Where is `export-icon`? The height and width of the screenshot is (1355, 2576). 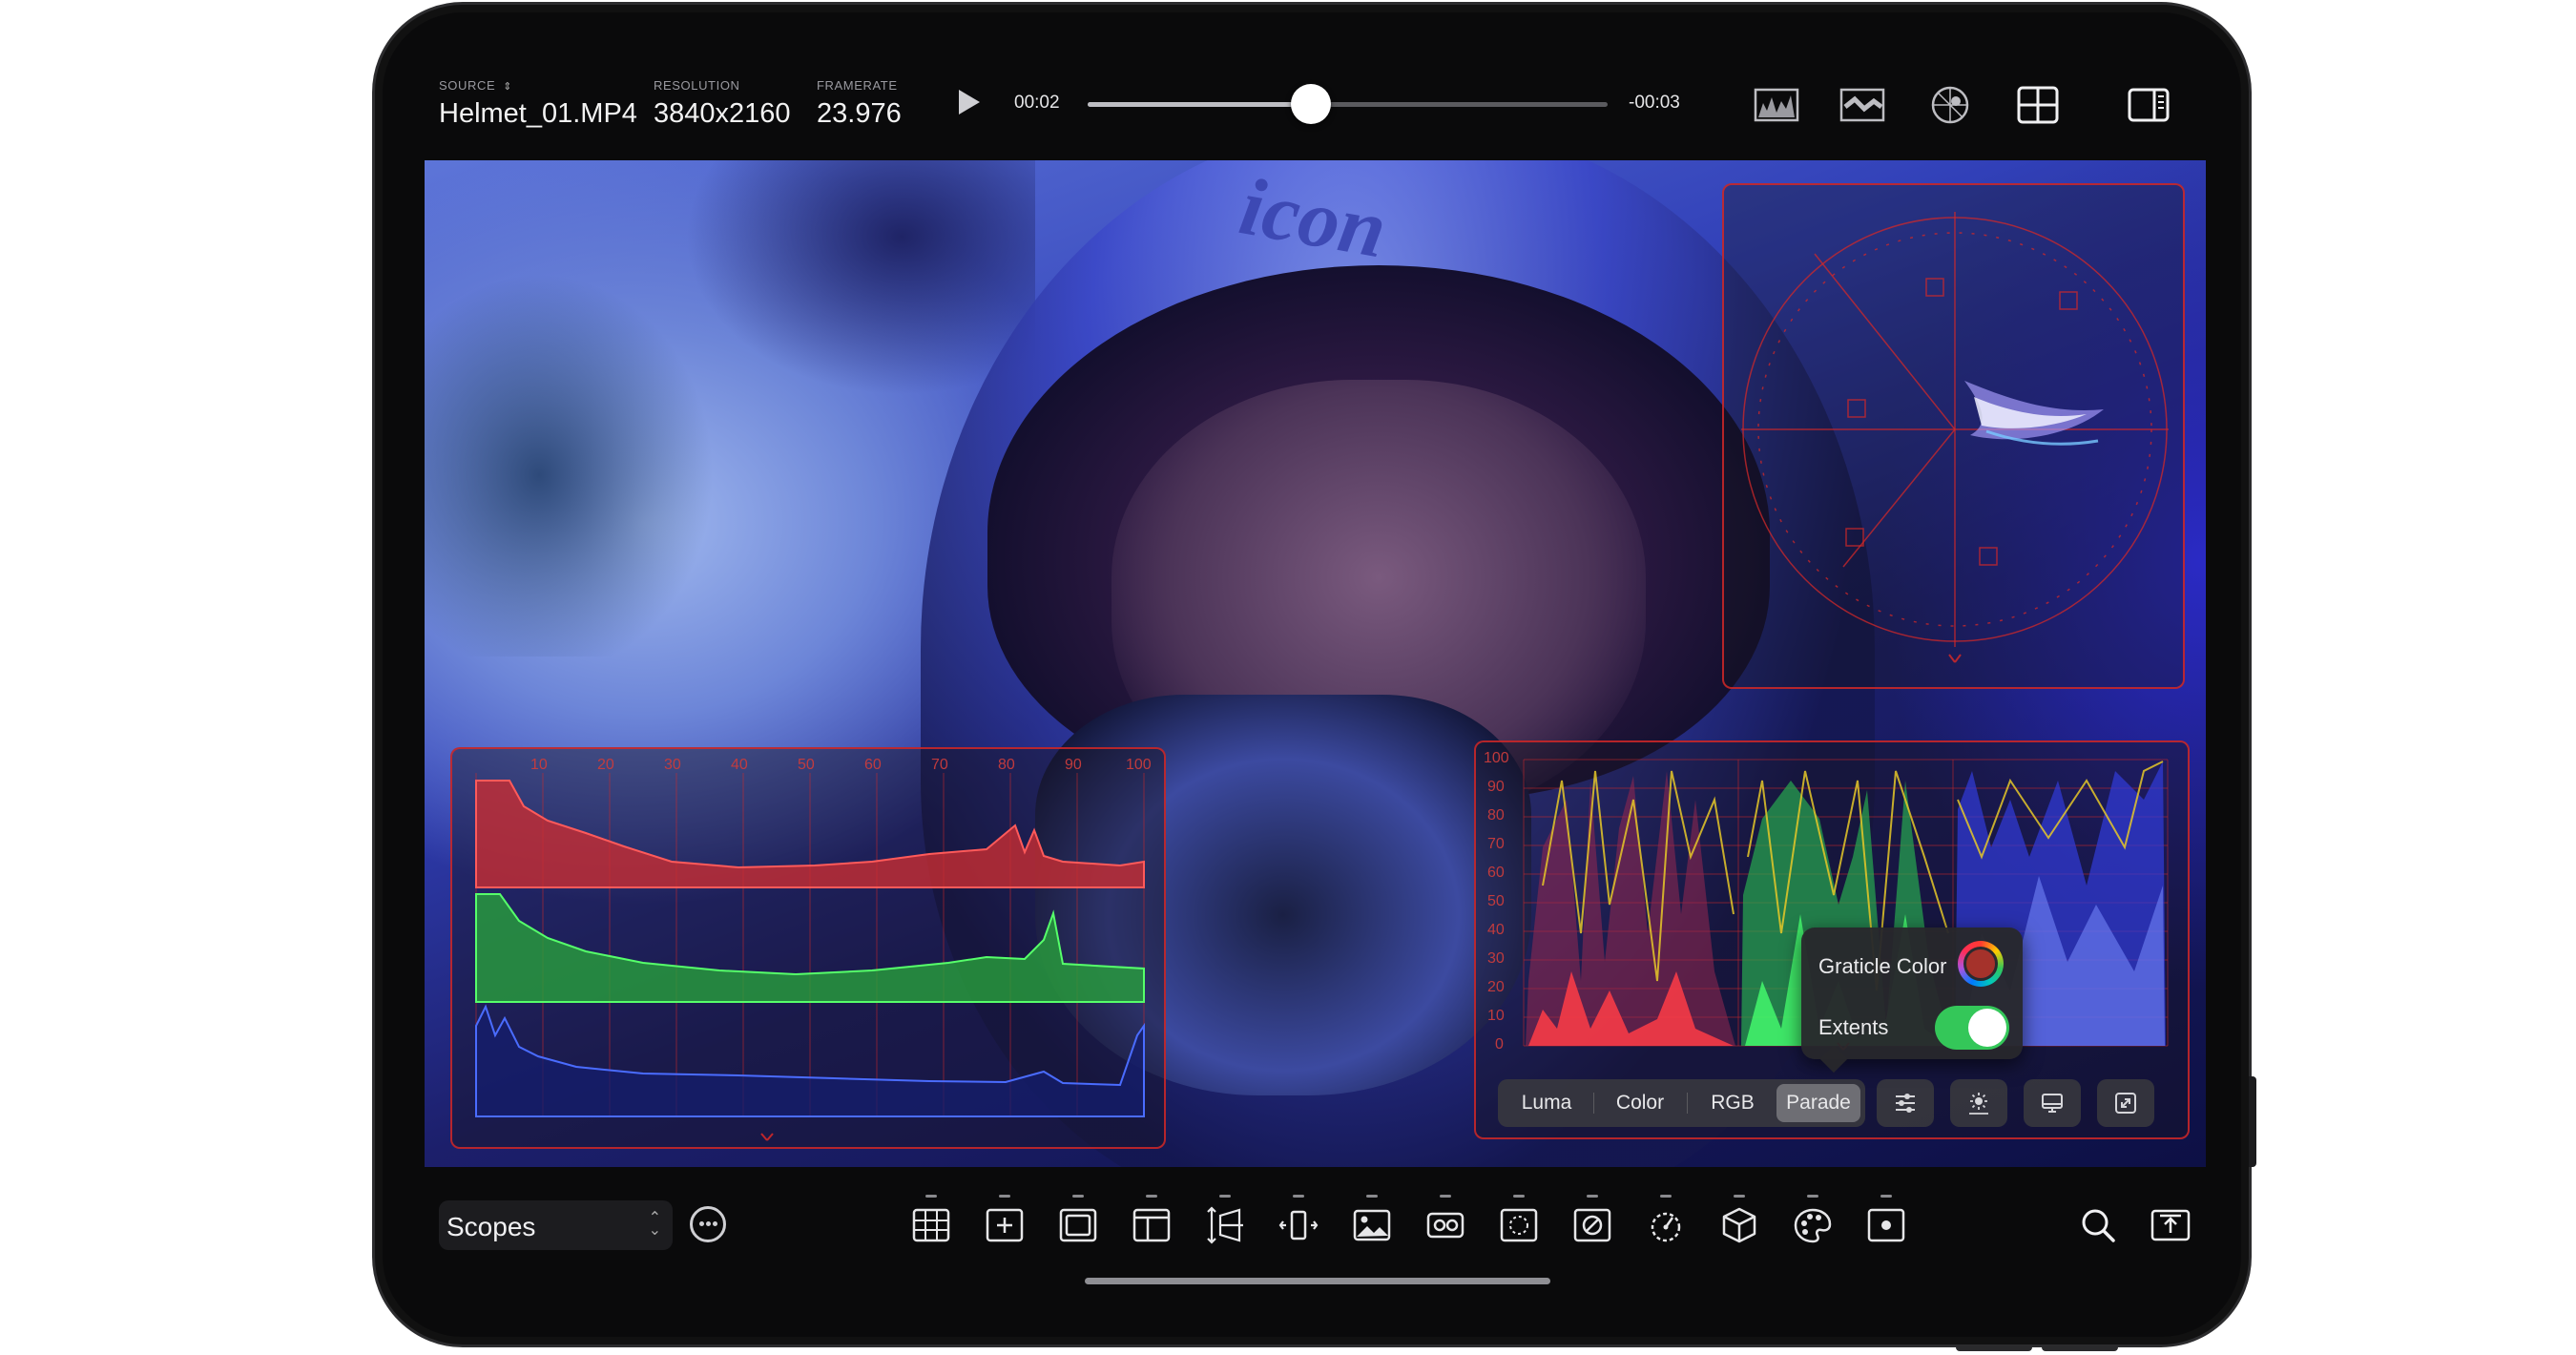
export-icon is located at coordinates (2170, 1225).